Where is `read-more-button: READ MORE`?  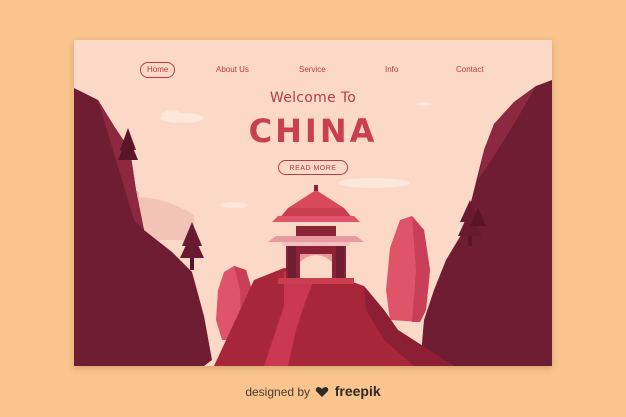 read-more-button: READ MORE is located at coordinates (313, 167).